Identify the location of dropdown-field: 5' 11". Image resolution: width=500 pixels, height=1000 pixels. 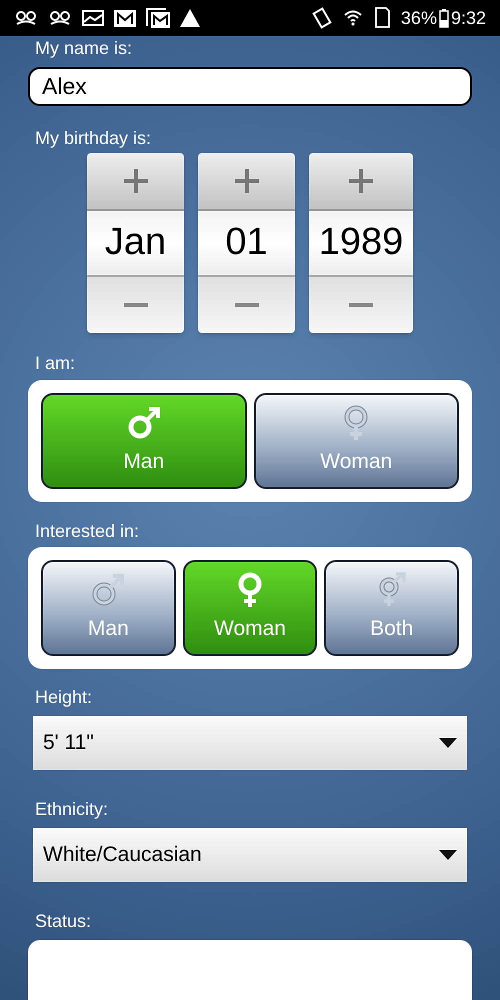
(250, 743).